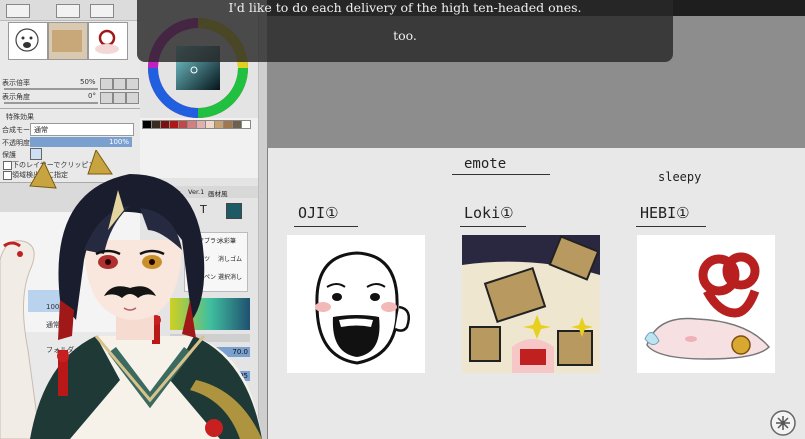  What do you see at coordinates (318, 213) in the screenshot?
I see `oji-label: OJI①` at bounding box center [318, 213].